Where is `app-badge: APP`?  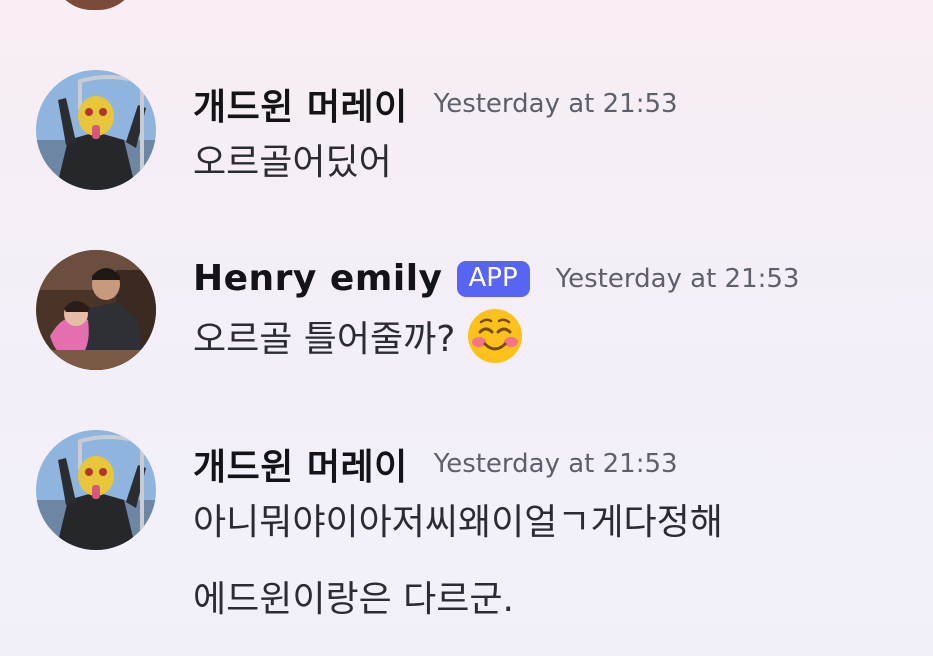
app-badge: APP is located at coordinates (493, 278).